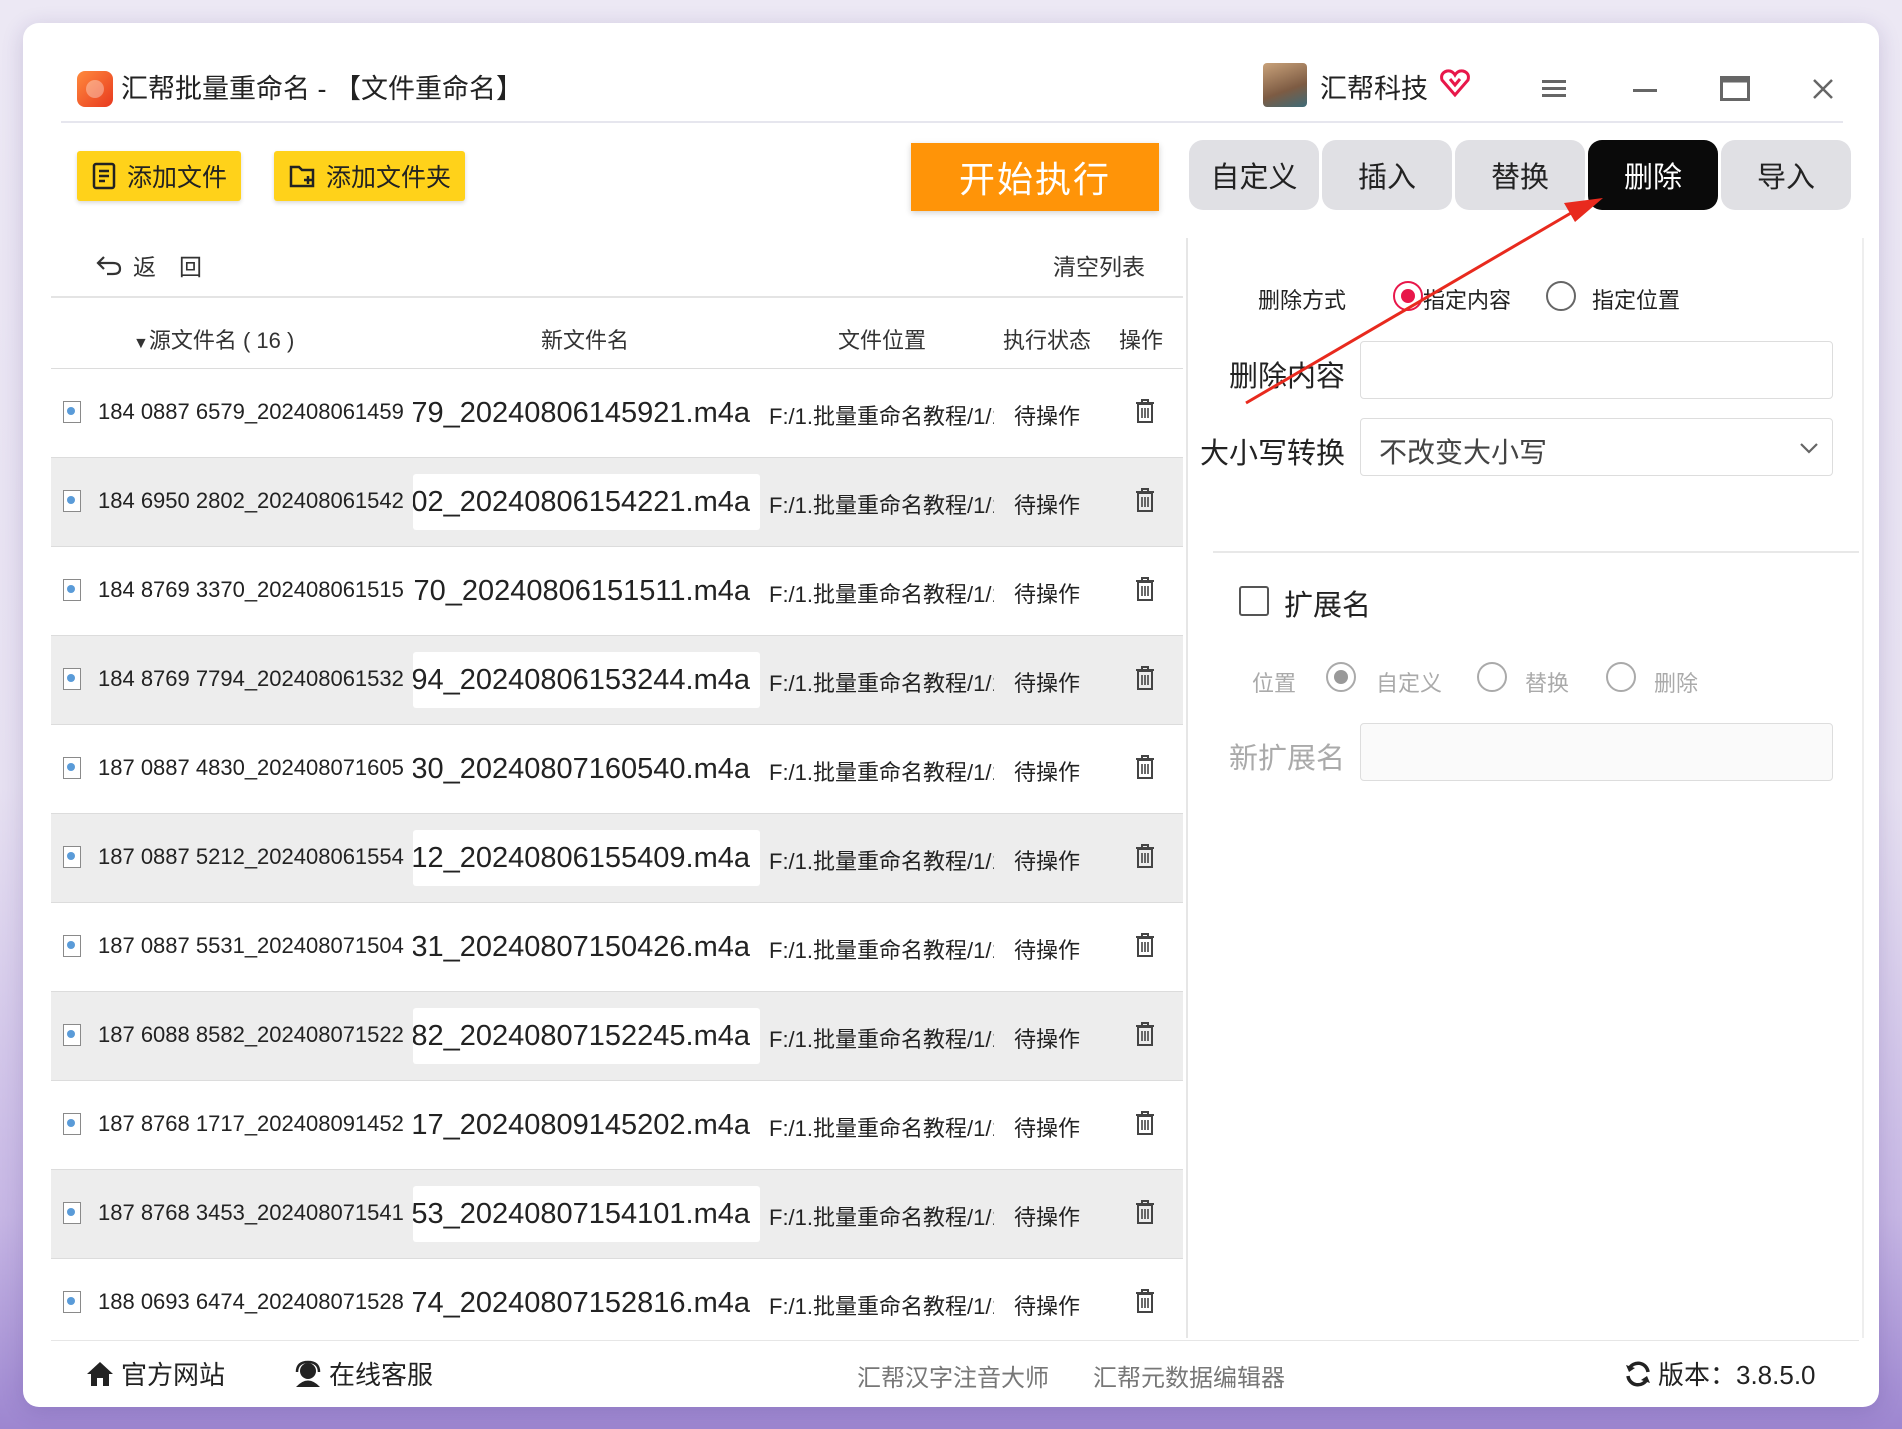 The height and width of the screenshot is (1429, 1902). I want to click on tab-replace: 替换, so click(1520, 175).